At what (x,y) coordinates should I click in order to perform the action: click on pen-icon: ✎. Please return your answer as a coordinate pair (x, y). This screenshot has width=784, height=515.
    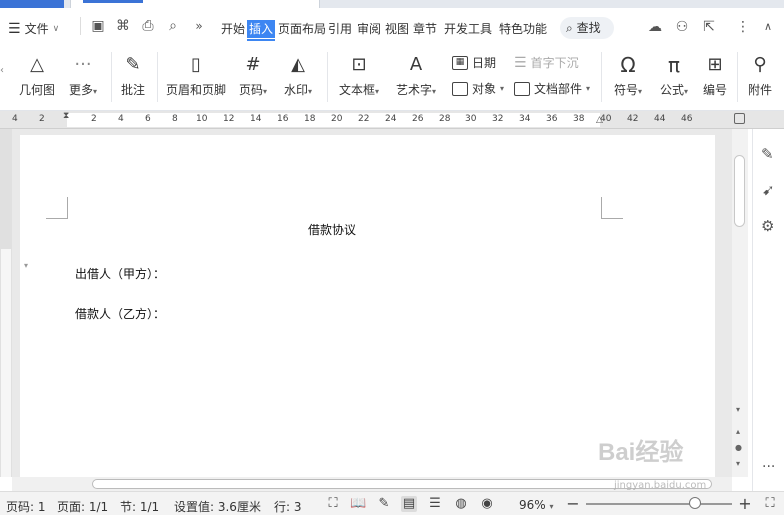
    Looking at the image, I should click on (767, 154).